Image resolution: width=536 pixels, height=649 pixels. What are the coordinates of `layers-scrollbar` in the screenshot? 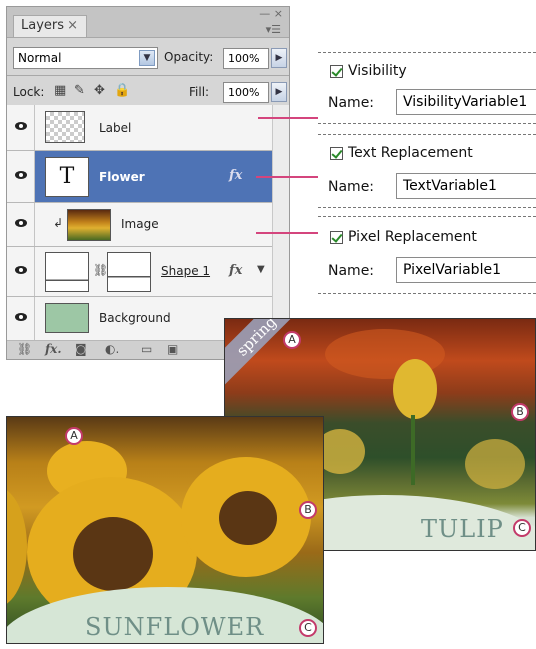 It's located at (280, 223).